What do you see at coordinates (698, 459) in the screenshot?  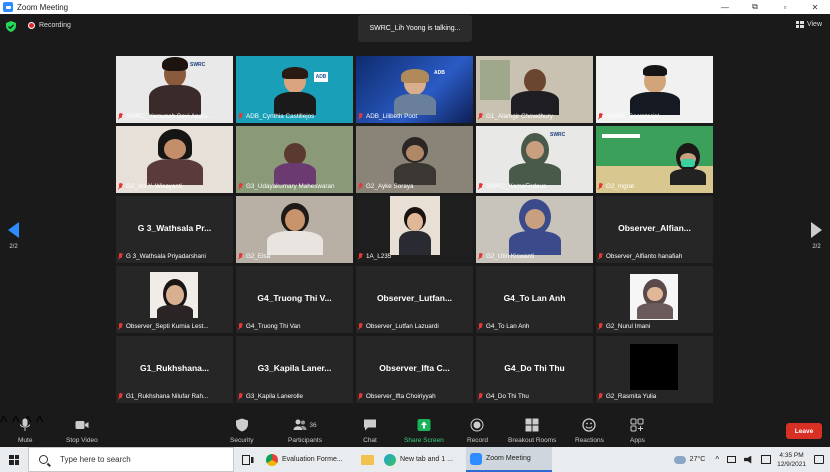 I see `weather-temp: 27°C` at bounding box center [698, 459].